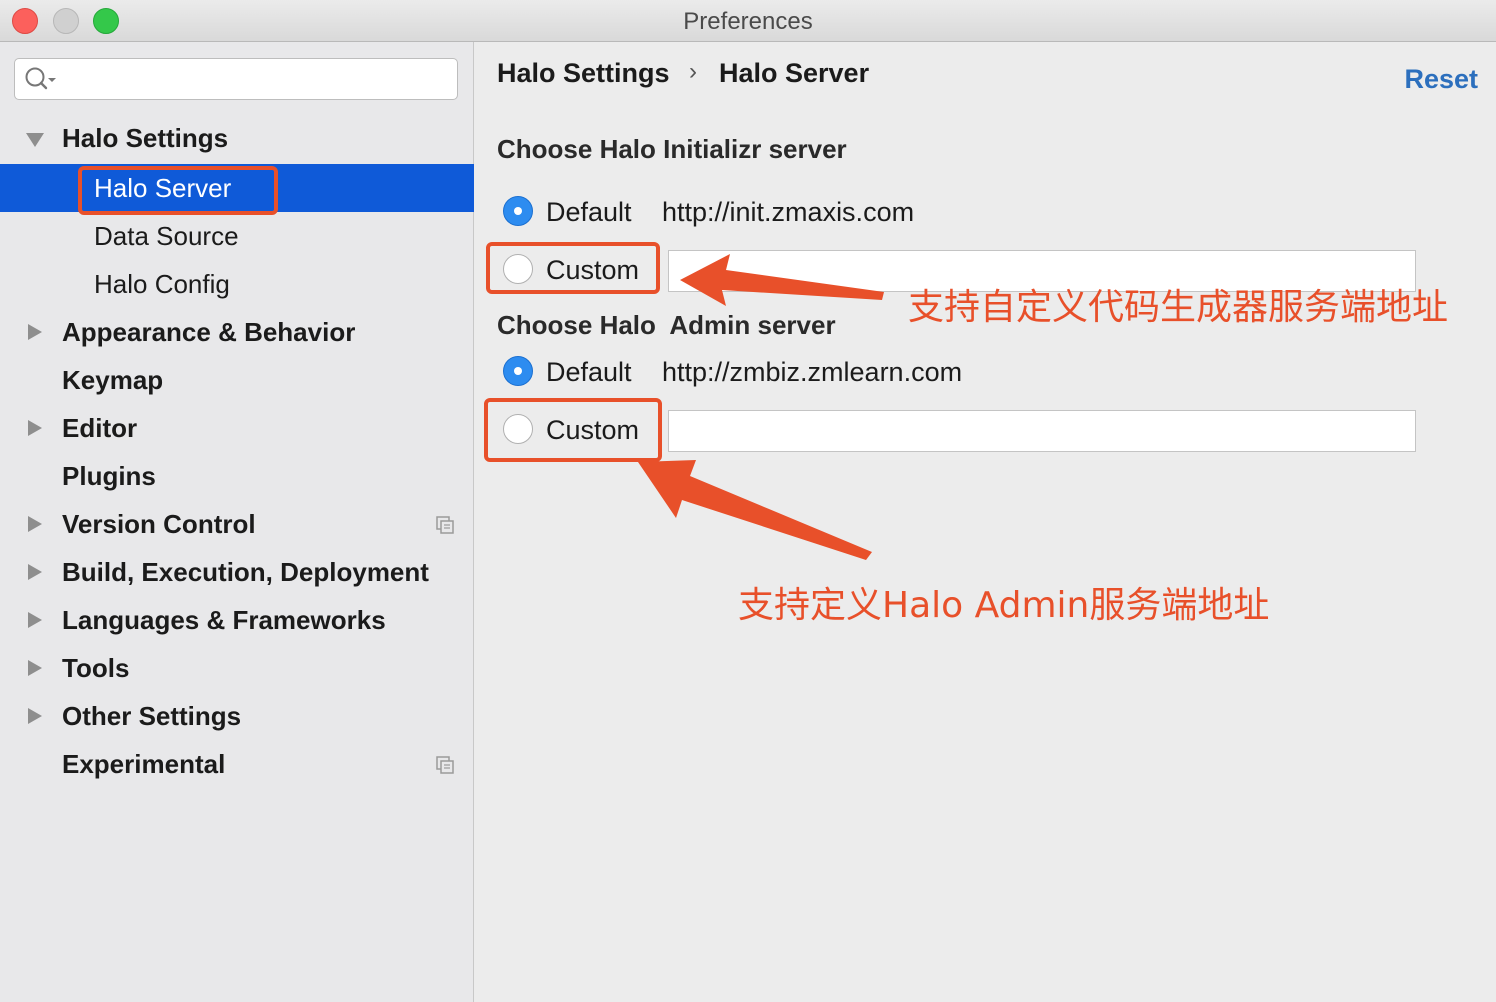  I want to click on reset-link: Reset, so click(1441, 79).